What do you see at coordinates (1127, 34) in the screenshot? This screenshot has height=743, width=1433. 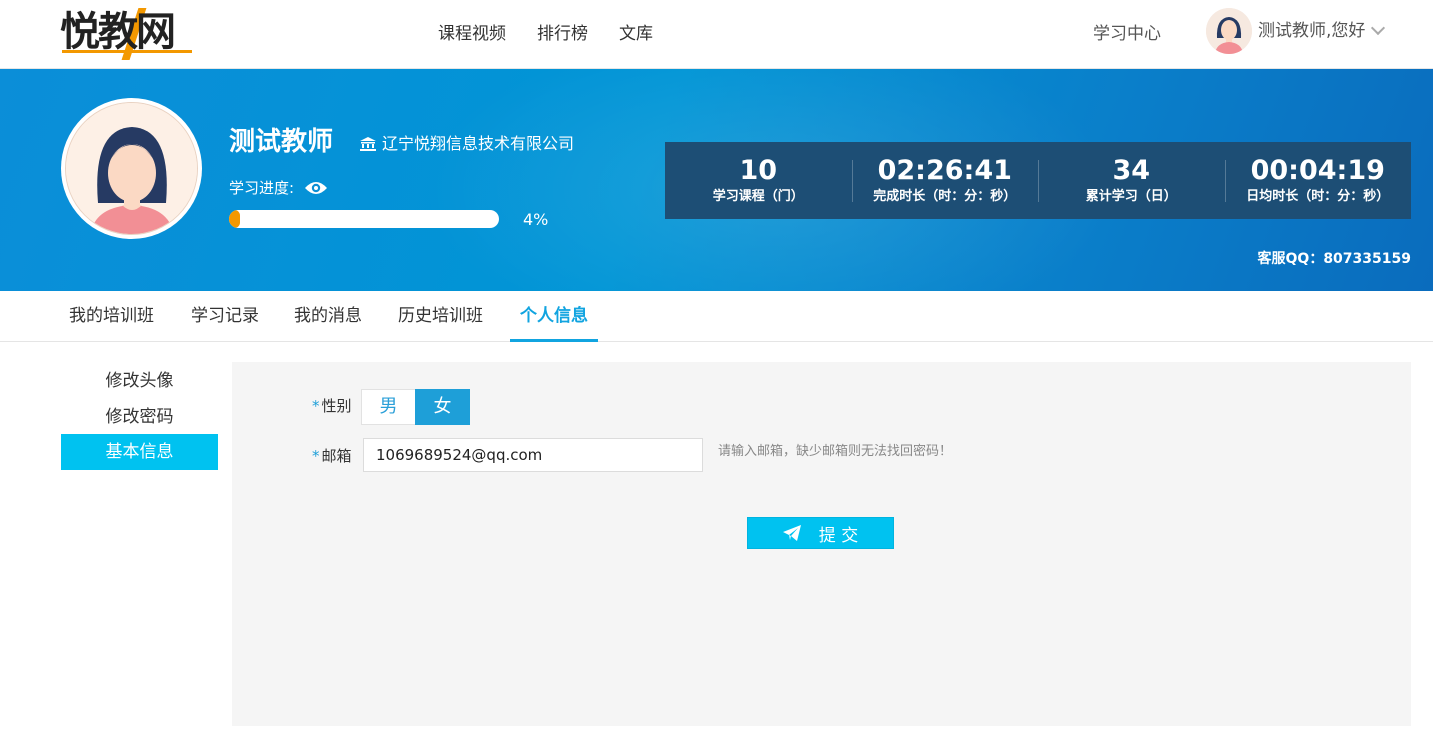 I see `study-center-link: 学习中心` at bounding box center [1127, 34].